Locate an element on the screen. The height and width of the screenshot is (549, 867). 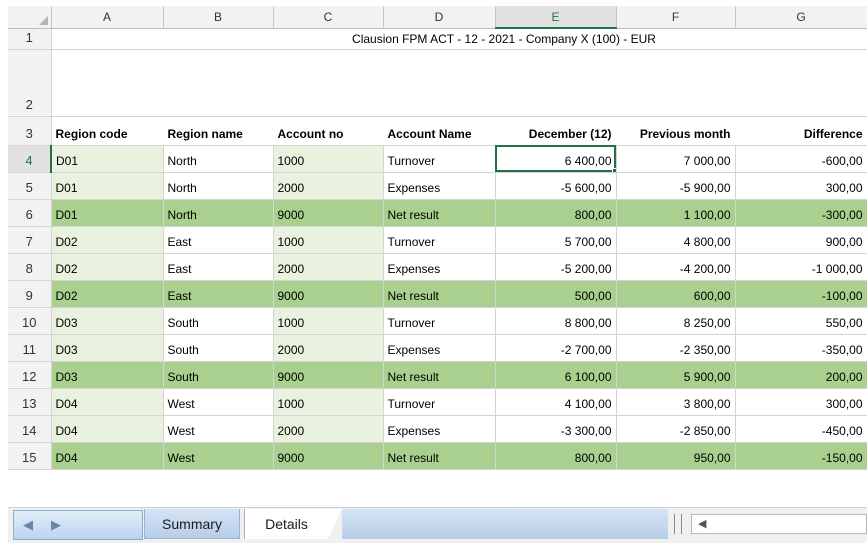
row-header: 15 is located at coordinates (30, 456).